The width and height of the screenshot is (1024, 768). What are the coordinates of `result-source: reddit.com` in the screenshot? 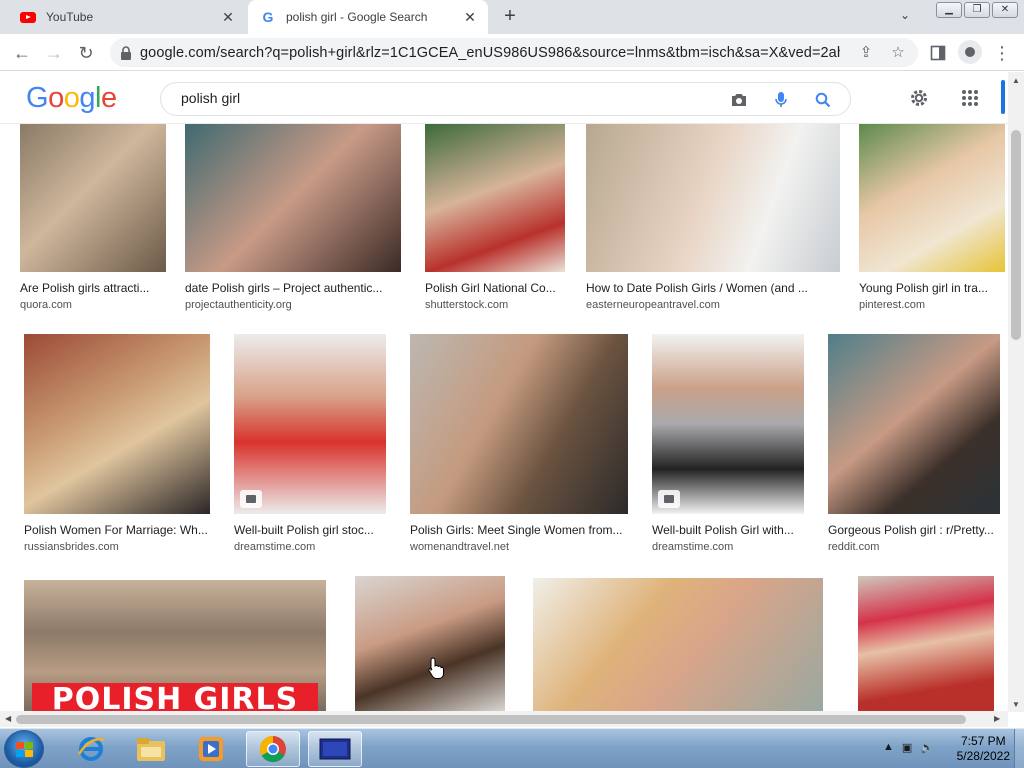 It's located at (853, 547).